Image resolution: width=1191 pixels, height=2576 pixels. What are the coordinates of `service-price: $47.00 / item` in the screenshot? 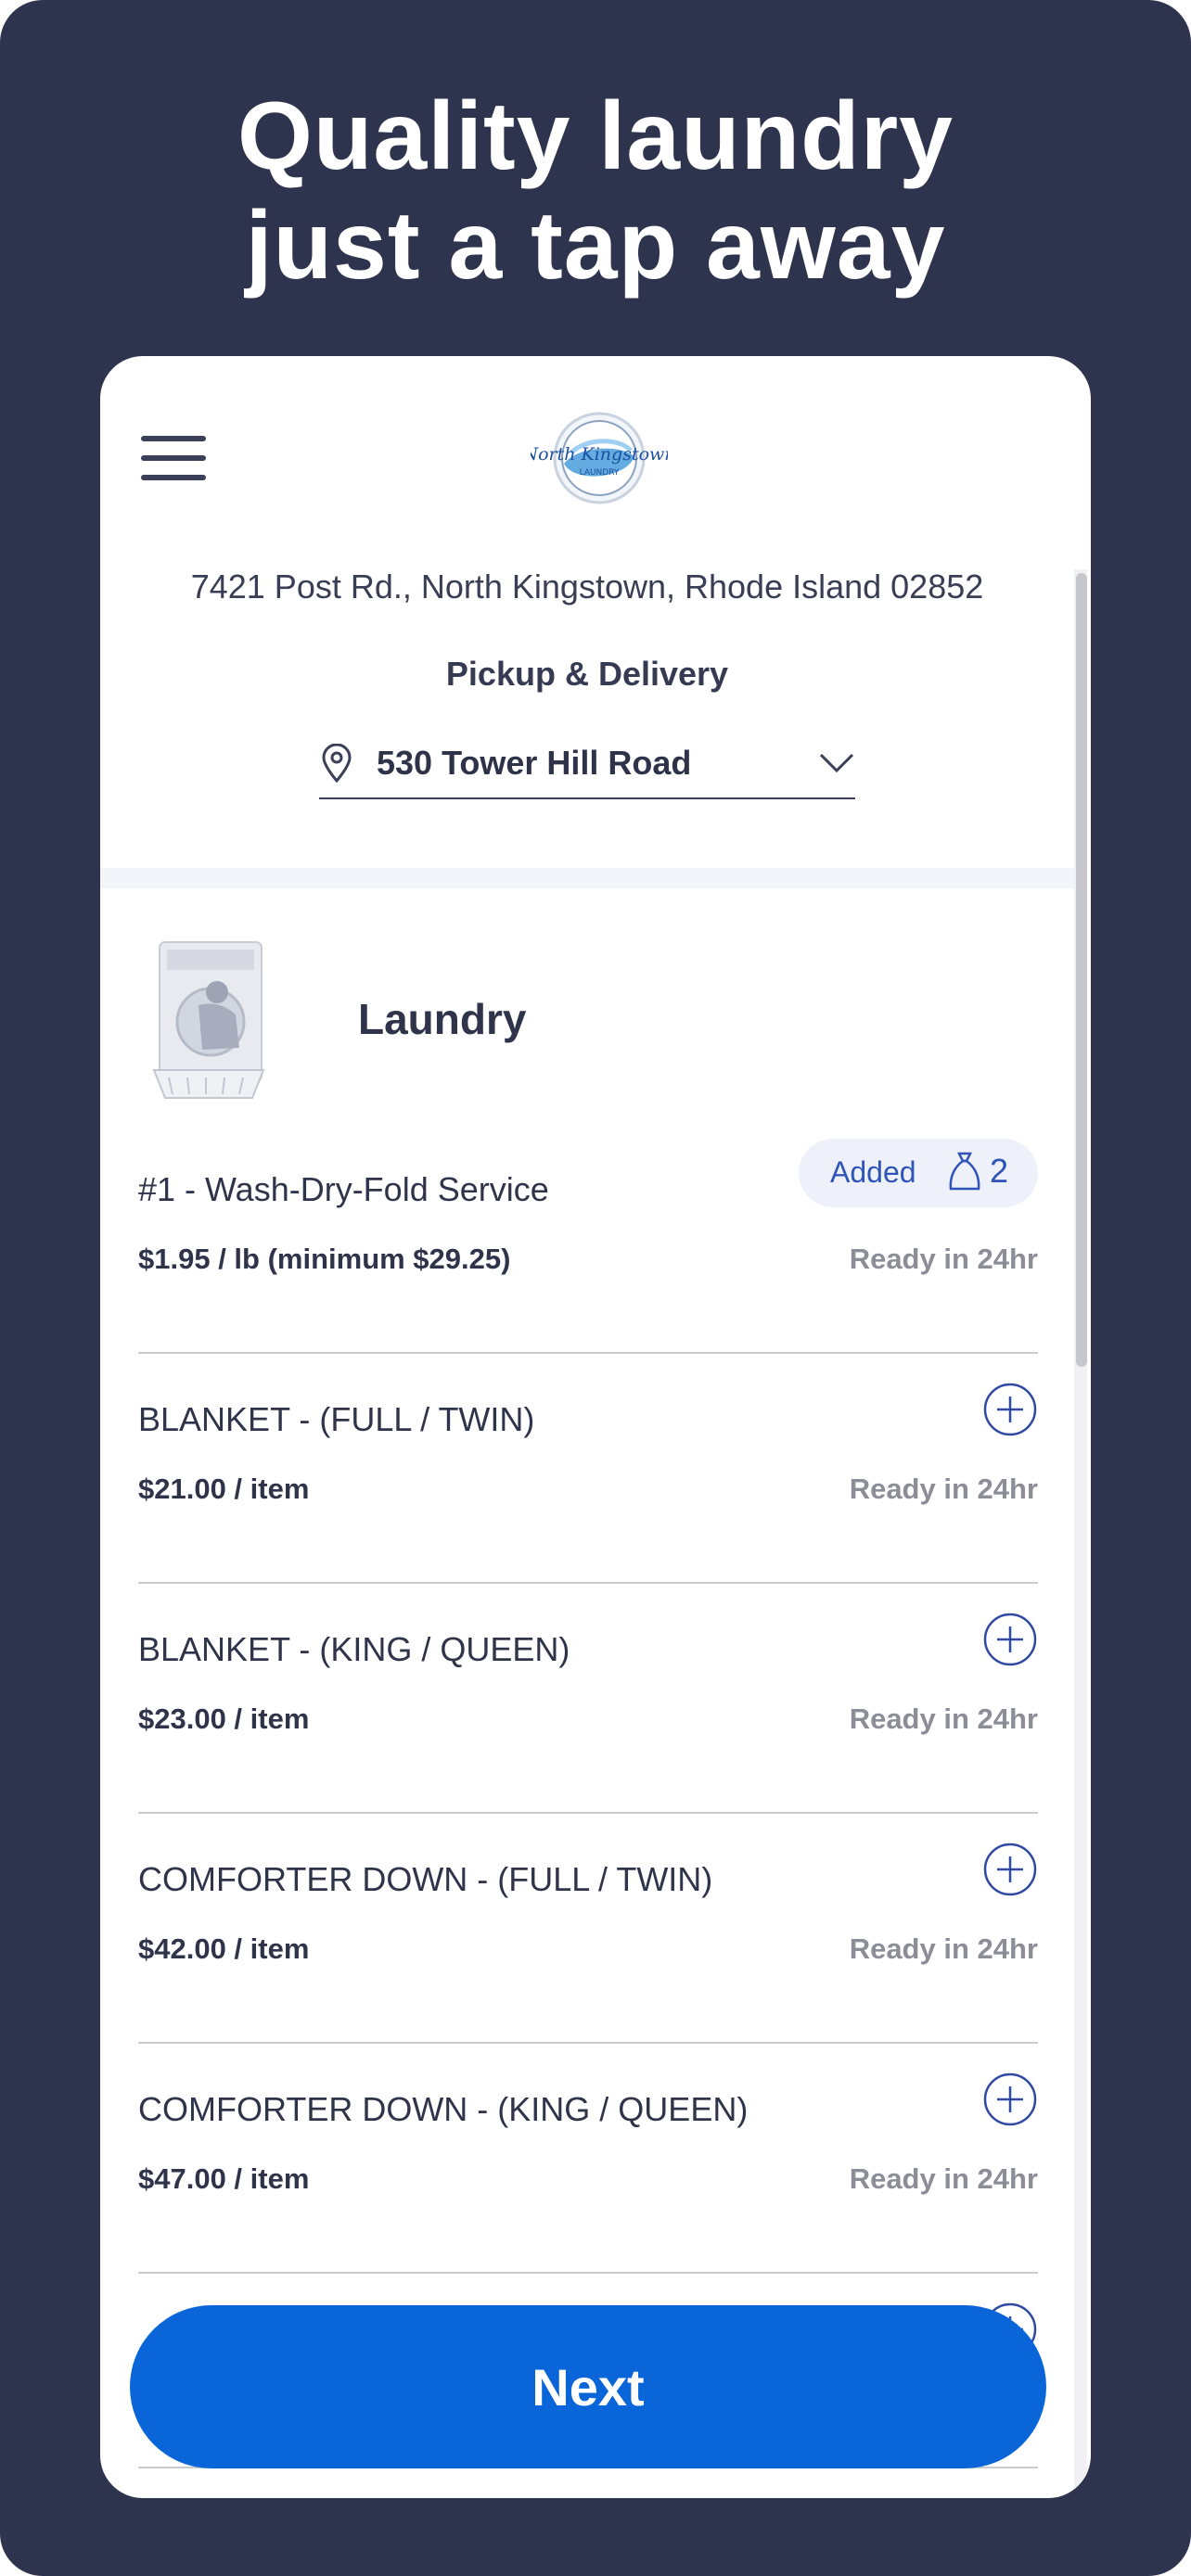 It's located at (224, 2178).